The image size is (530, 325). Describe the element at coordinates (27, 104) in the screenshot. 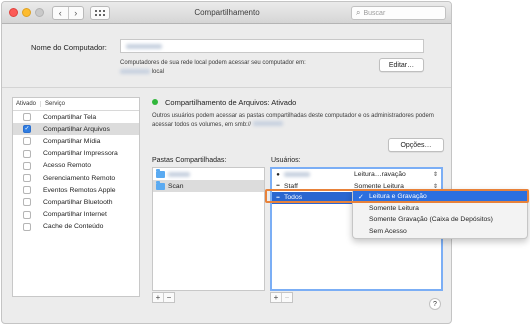

I see `col-enabled: Ativado` at that location.